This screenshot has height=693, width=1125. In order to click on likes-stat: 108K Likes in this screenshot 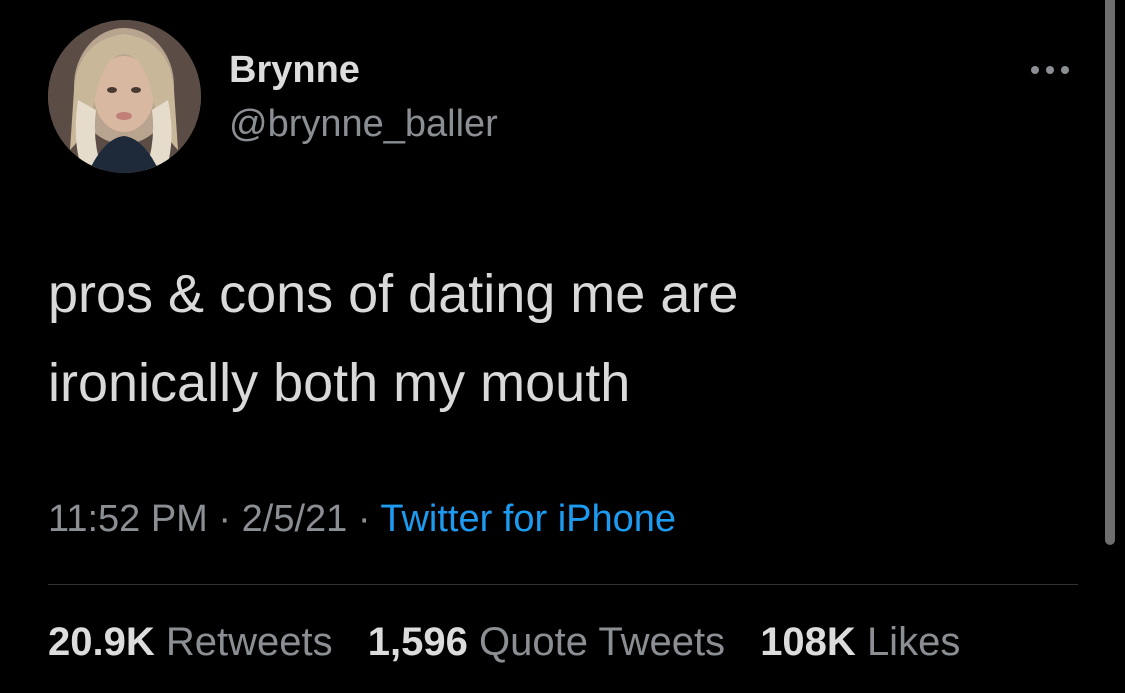, I will do `click(860, 642)`.